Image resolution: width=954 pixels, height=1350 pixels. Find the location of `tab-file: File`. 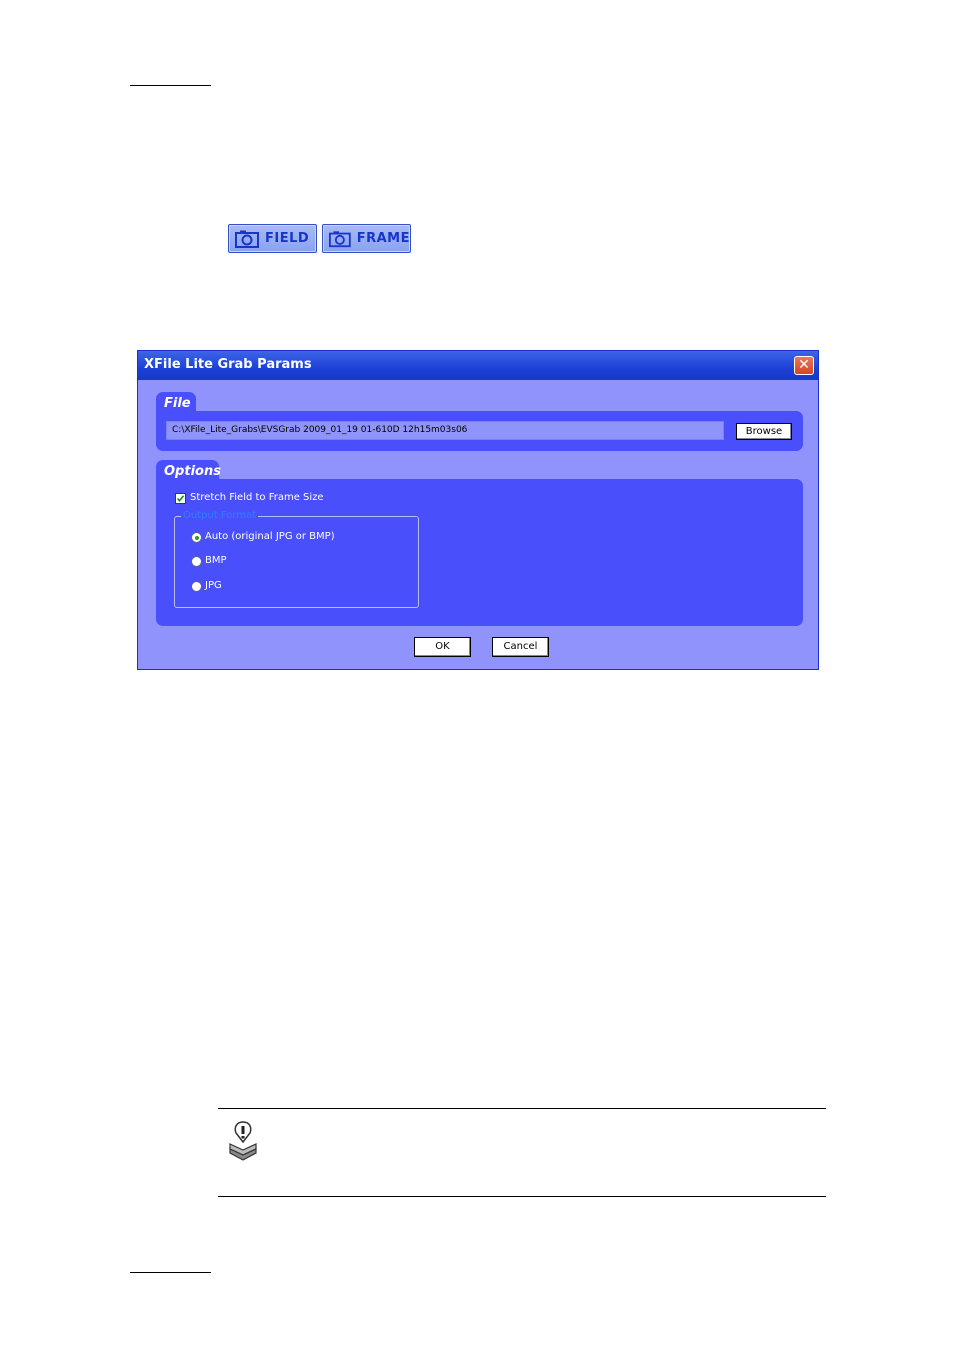

tab-file: File is located at coordinates (176, 402).